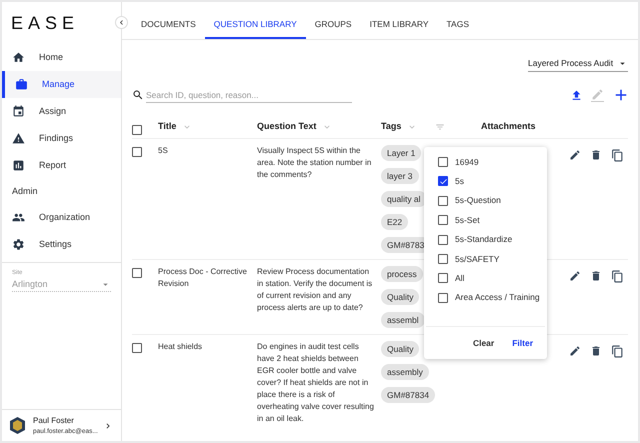 This screenshot has width=640, height=443. What do you see at coordinates (255, 25) in the screenshot?
I see `tab: QUESTION LIBRARY` at bounding box center [255, 25].